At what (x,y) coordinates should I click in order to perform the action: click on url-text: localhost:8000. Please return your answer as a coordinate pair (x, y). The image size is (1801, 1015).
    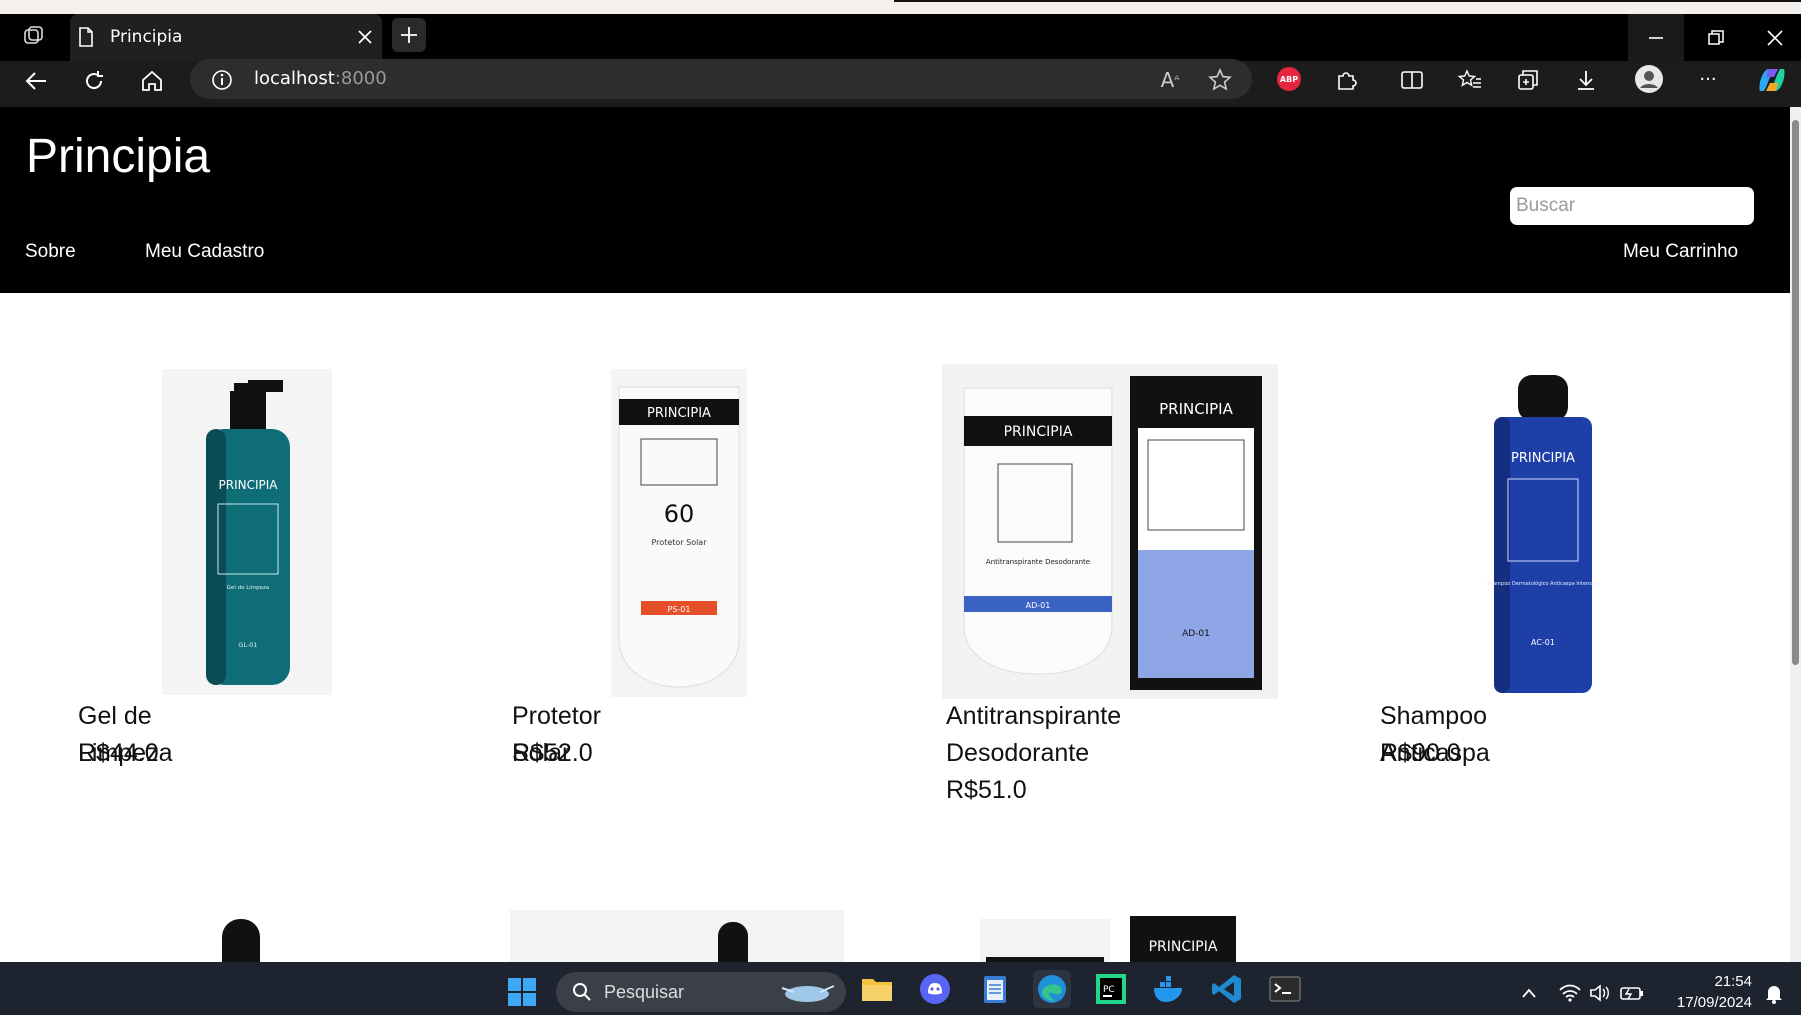
    Looking at the image, I should click on (320, 79).